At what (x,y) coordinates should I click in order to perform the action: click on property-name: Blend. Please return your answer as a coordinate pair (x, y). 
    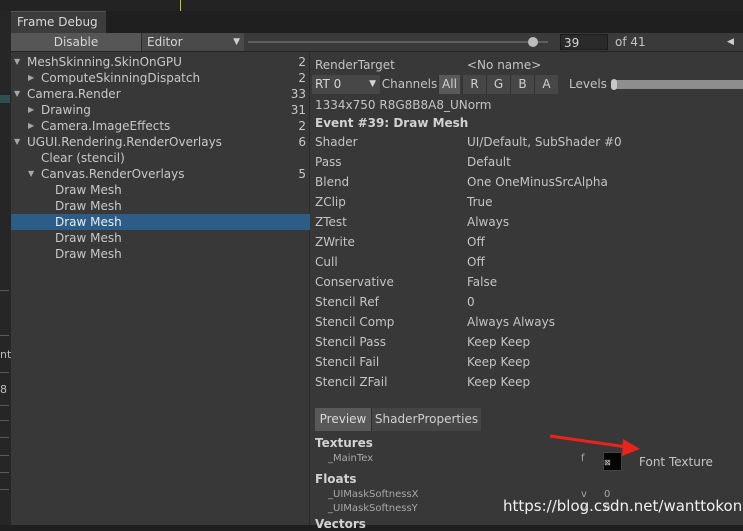
    Looking at the image, I should click on (332, 182).